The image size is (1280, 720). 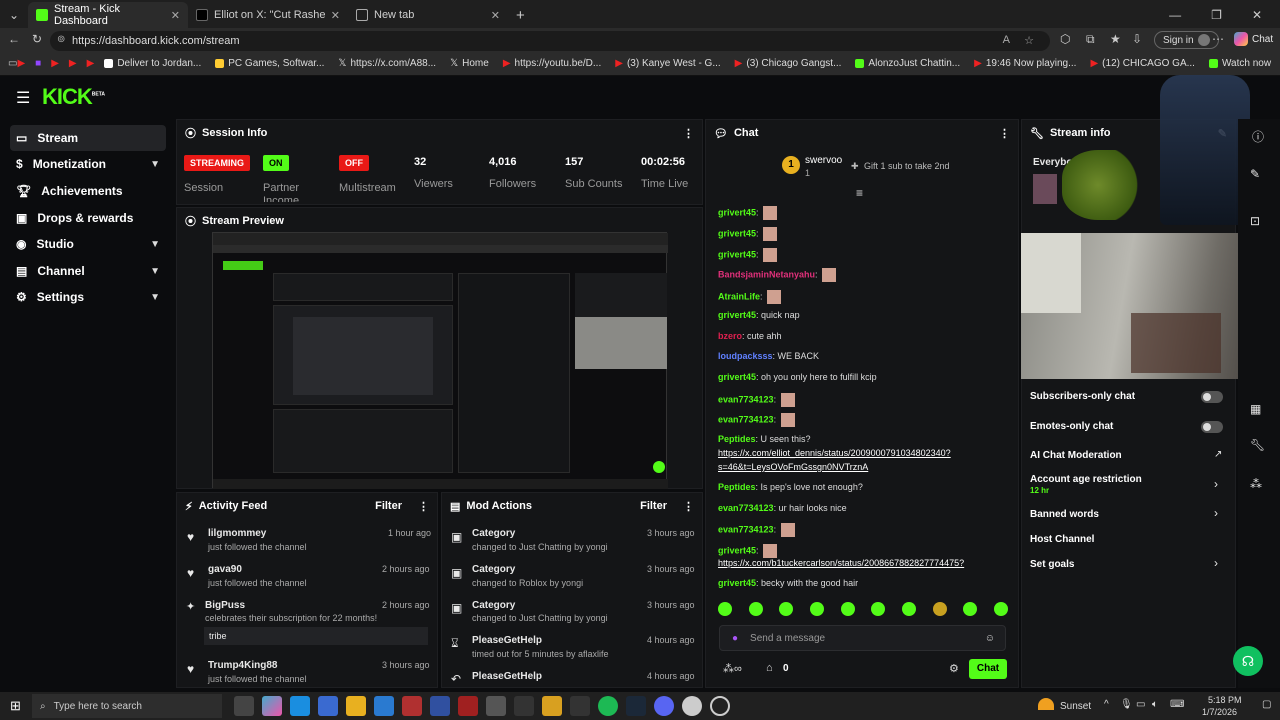 What do you see at coordinates (272, 706) in the screenshot?
I see `copilot-taskbar-icon` at bounding box center [272, 706].